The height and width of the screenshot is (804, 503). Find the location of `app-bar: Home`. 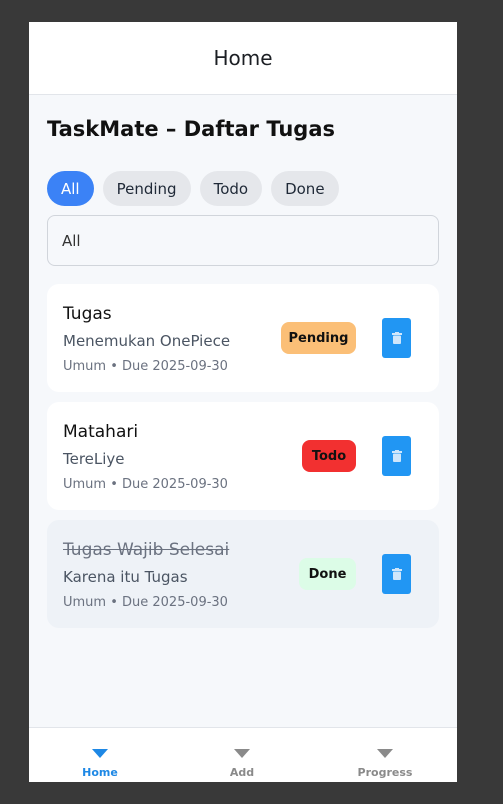

app-bar: Home is located at coordinates (243, 58).